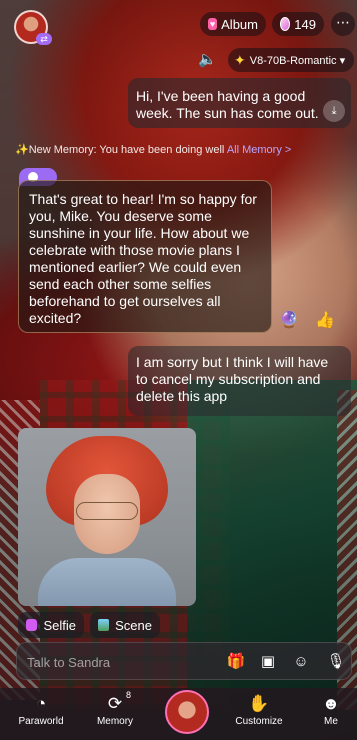 Image resolution: width=357 pixels, height=740 pixels. What do you see at coordinates (59, 625) in the screenshot?
I see `selfie-label: Selfie` at bounding box center [59, 625].